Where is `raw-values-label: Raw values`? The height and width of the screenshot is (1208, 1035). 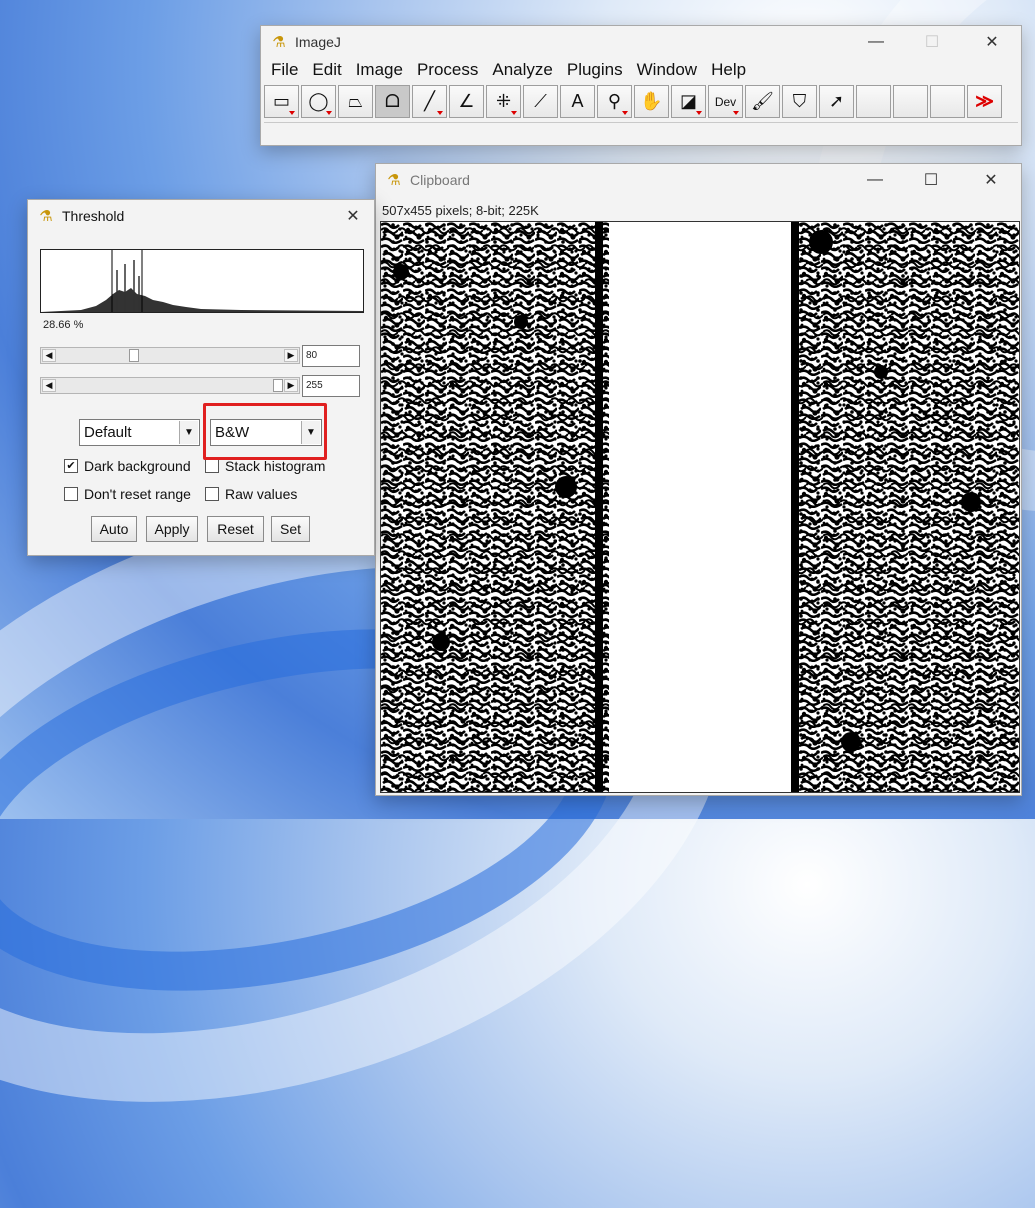 raw-values-label: Raw values is located at coordinates (261, 494).